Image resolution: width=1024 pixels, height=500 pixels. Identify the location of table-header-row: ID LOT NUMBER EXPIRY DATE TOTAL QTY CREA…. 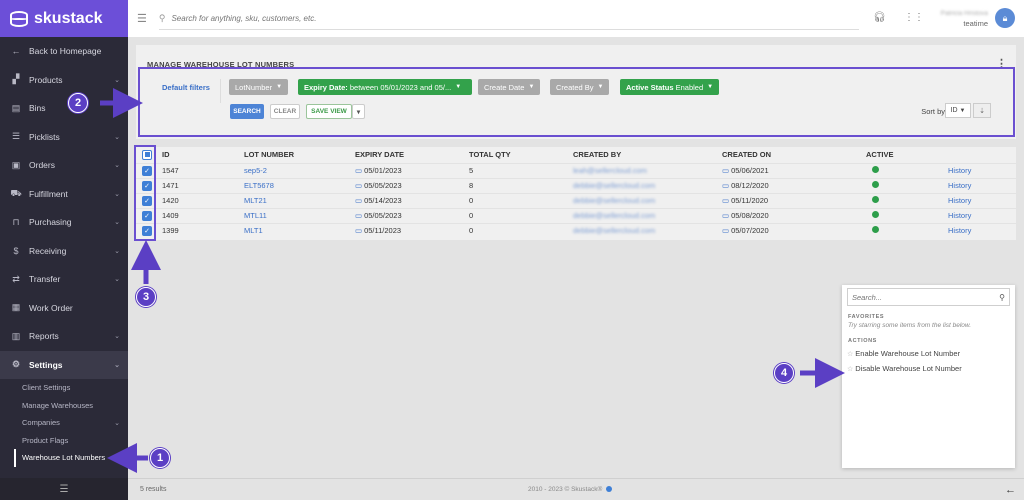
(576, 155).